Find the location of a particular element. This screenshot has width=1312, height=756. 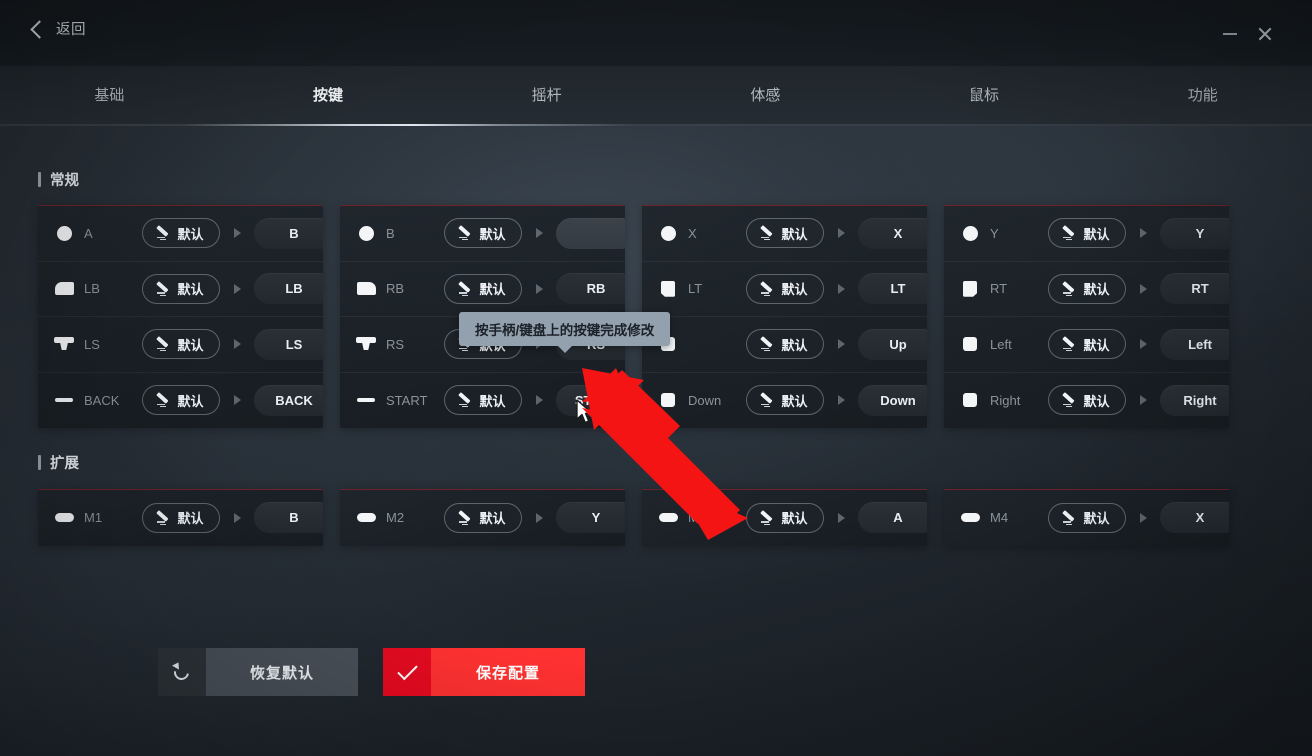

restore-defaults-label: 恢复默认 is located at coordinates (282, 672).